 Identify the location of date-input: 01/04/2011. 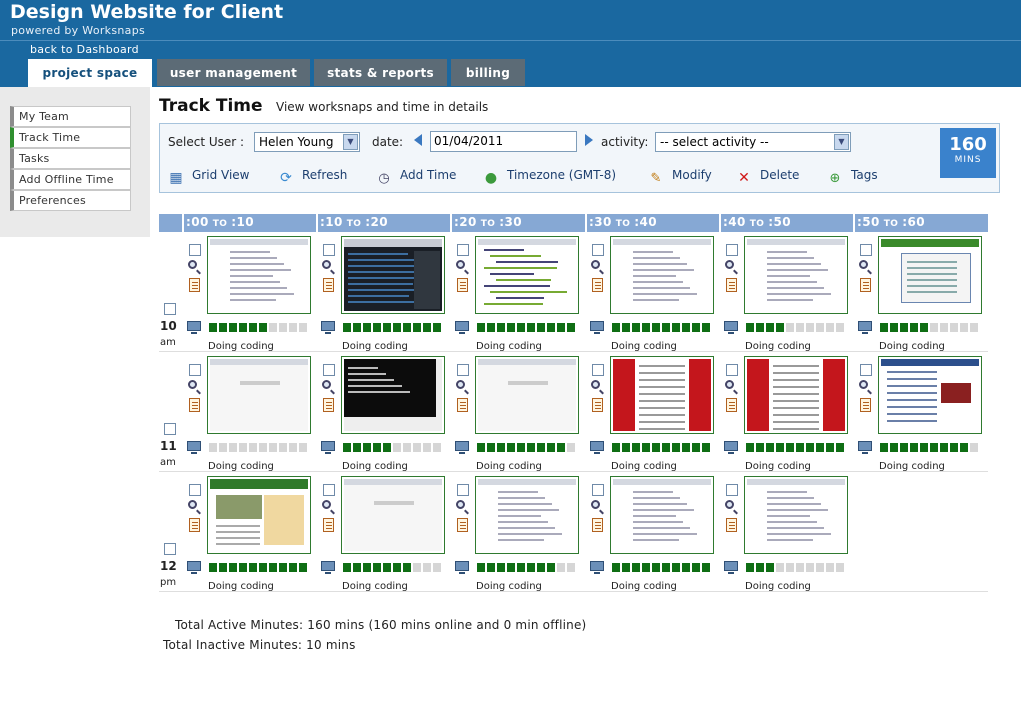
(503, 141).